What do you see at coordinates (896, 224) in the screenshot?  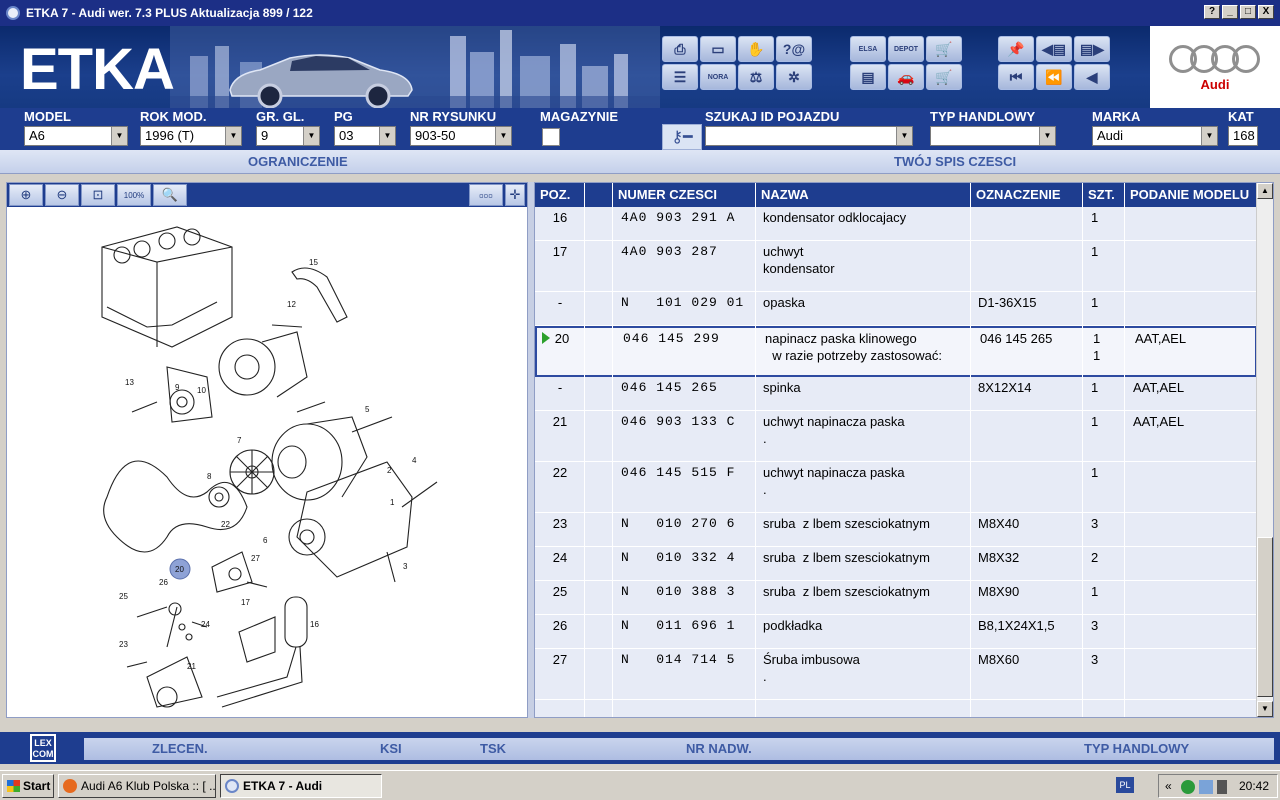 I see `table-row: 16 4A0 903 291 A kondensator odklocajacy 1` at bounding box center [896, 224].